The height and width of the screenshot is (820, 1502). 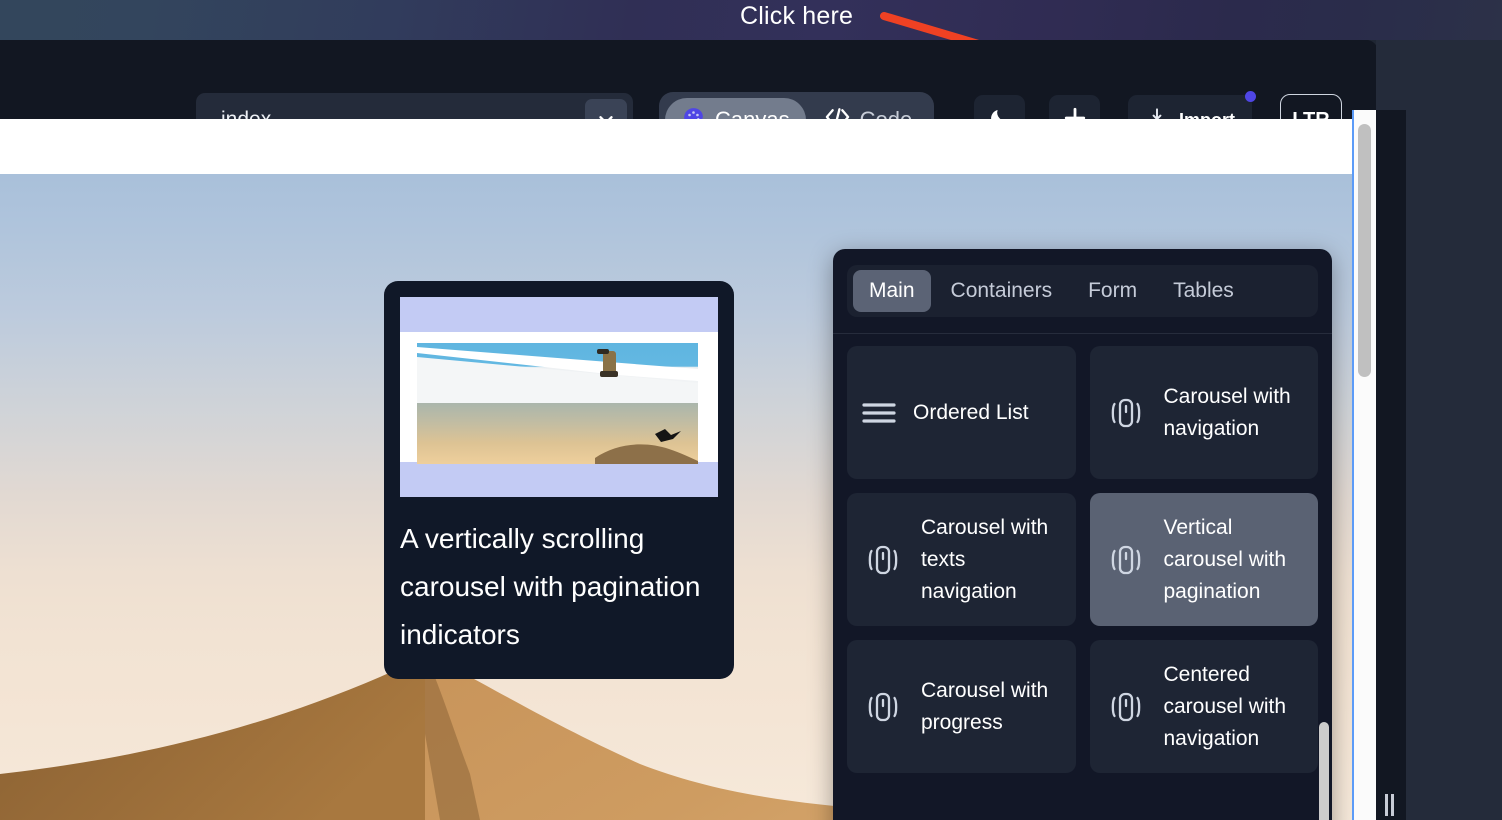 I want to click on tab-main: Main, so click(x=892, y=291).